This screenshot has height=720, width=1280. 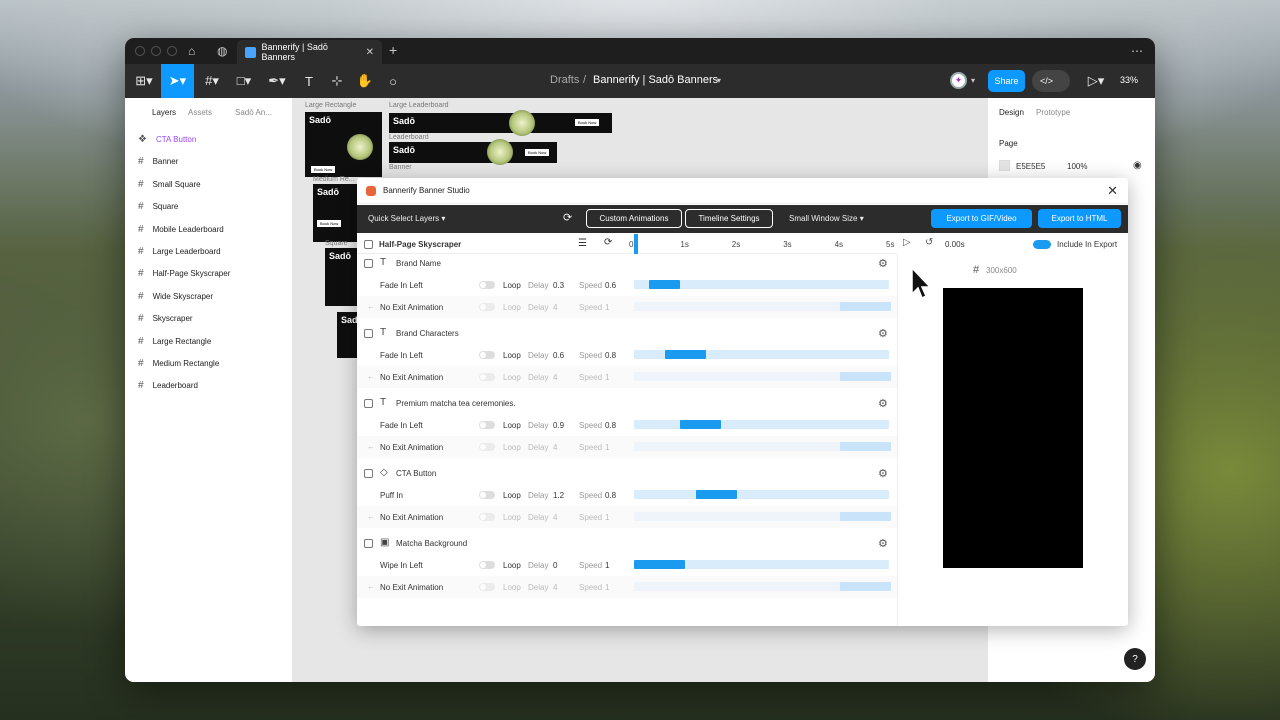 I want to click on help-button: ?, so click(x=1135, y=659).